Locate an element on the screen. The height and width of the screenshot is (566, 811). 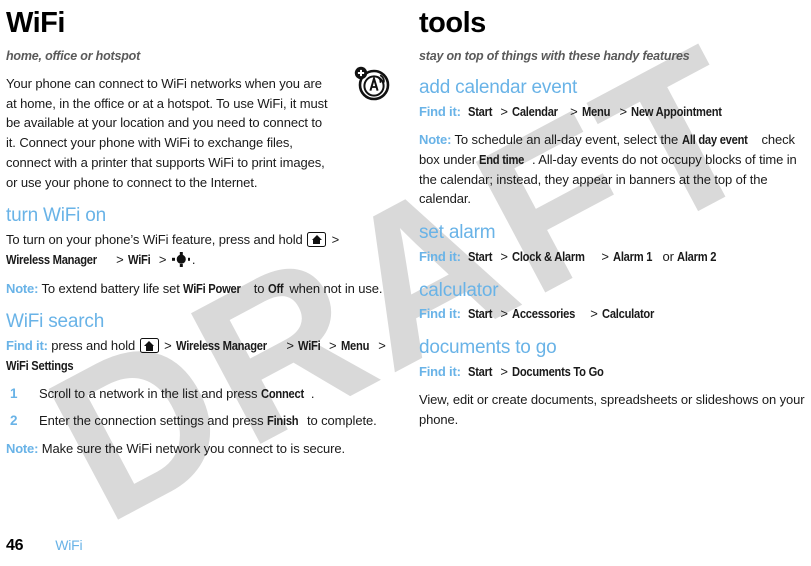
tools-title: tools is located at coordinates (452, 23).